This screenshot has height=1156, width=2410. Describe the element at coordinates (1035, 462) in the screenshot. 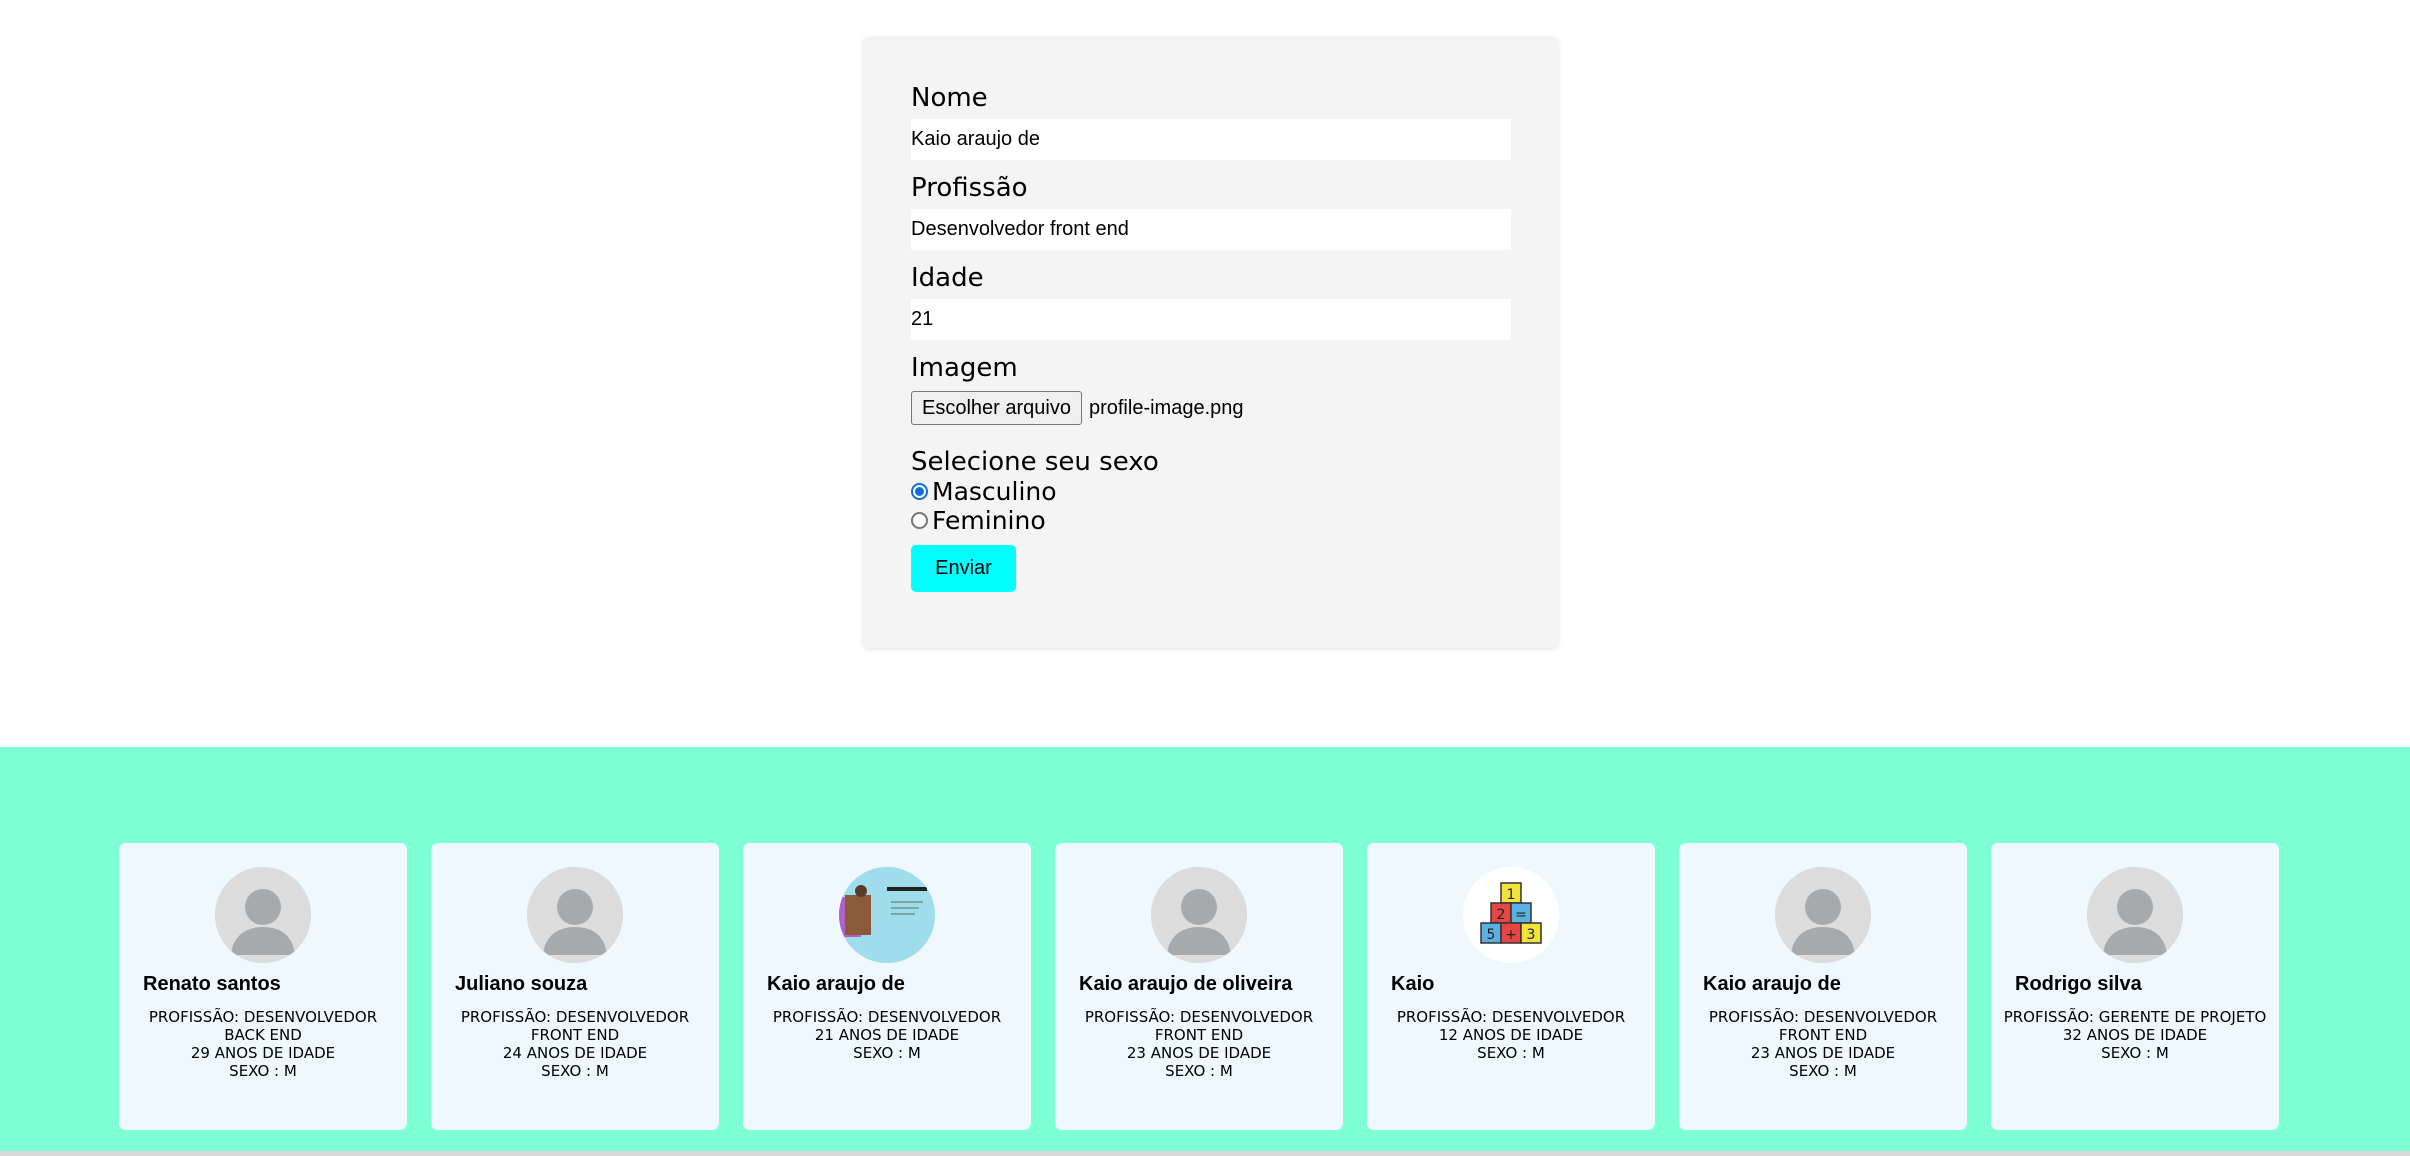

I see `sex-label: Selecione seu sexo` at that location.